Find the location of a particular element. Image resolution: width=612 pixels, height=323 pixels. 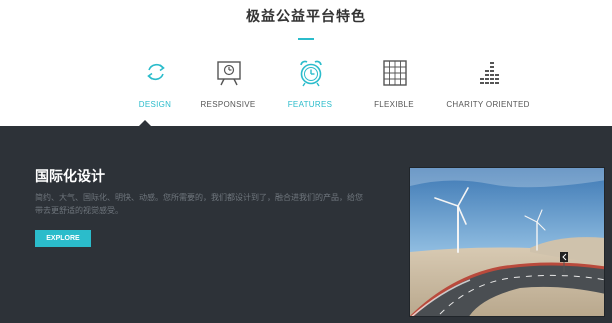

equalizer-icon is located at coordinates (489, 73).